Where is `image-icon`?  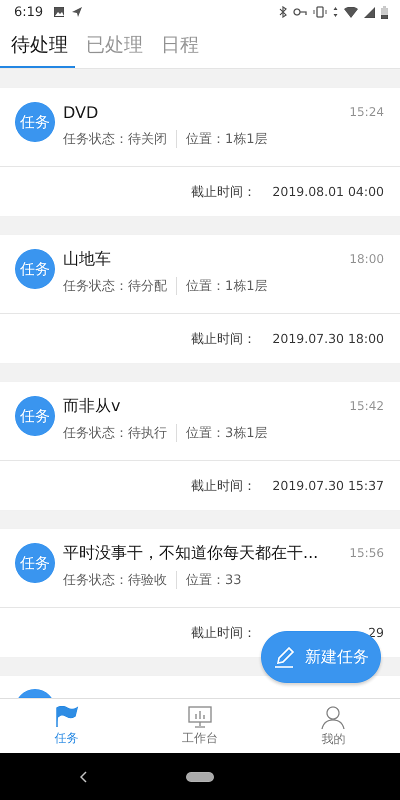
image-icon is located at coordinates (59, 12).